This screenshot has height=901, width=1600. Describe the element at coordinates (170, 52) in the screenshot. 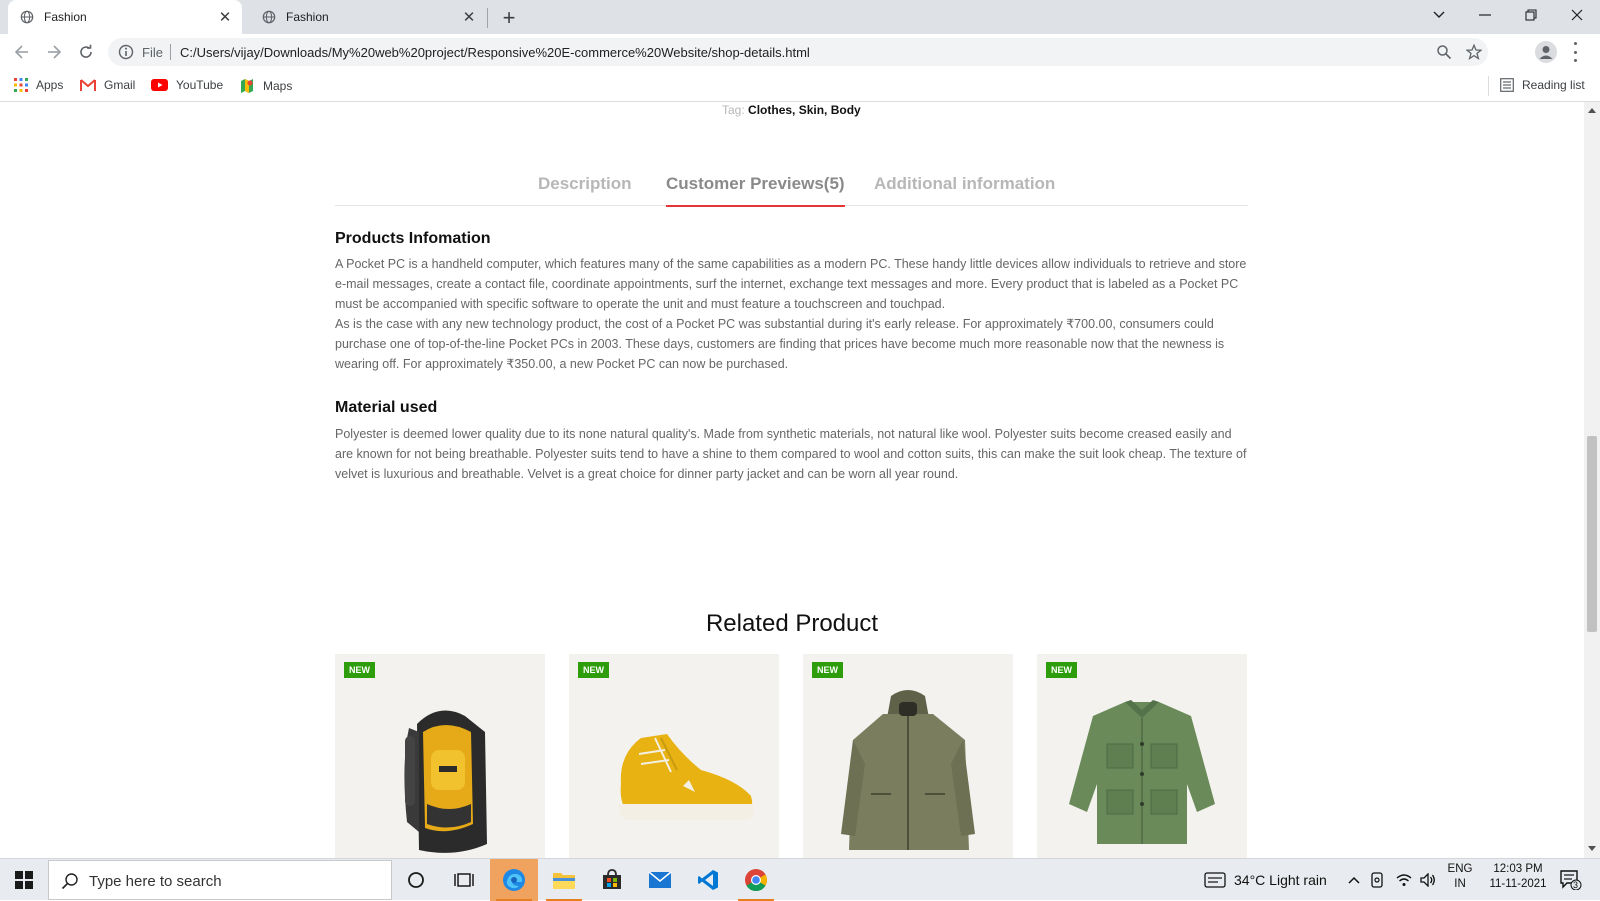

I see `omnibox-divider` at that location.